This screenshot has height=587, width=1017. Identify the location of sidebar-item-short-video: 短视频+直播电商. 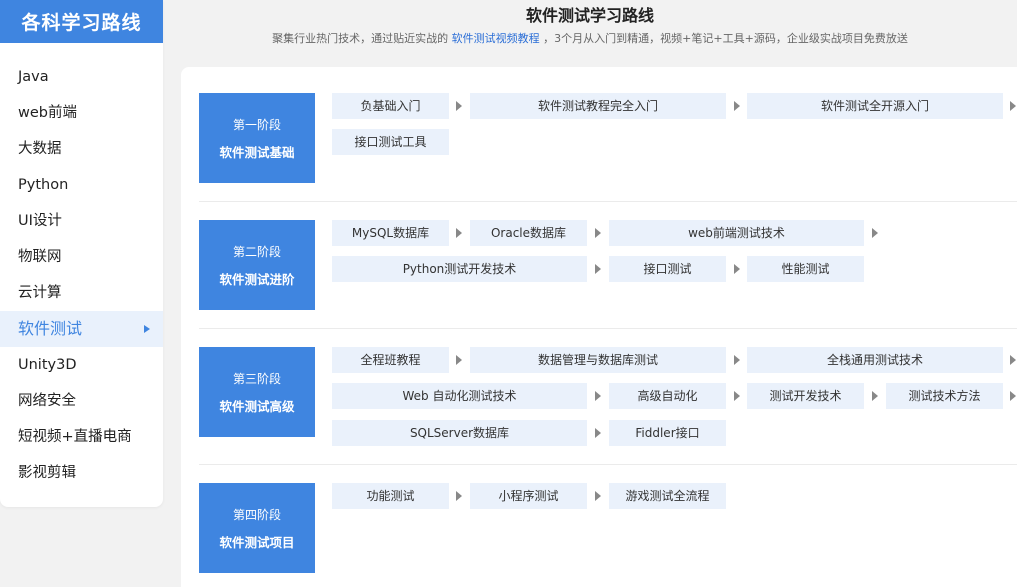
(81, 437).